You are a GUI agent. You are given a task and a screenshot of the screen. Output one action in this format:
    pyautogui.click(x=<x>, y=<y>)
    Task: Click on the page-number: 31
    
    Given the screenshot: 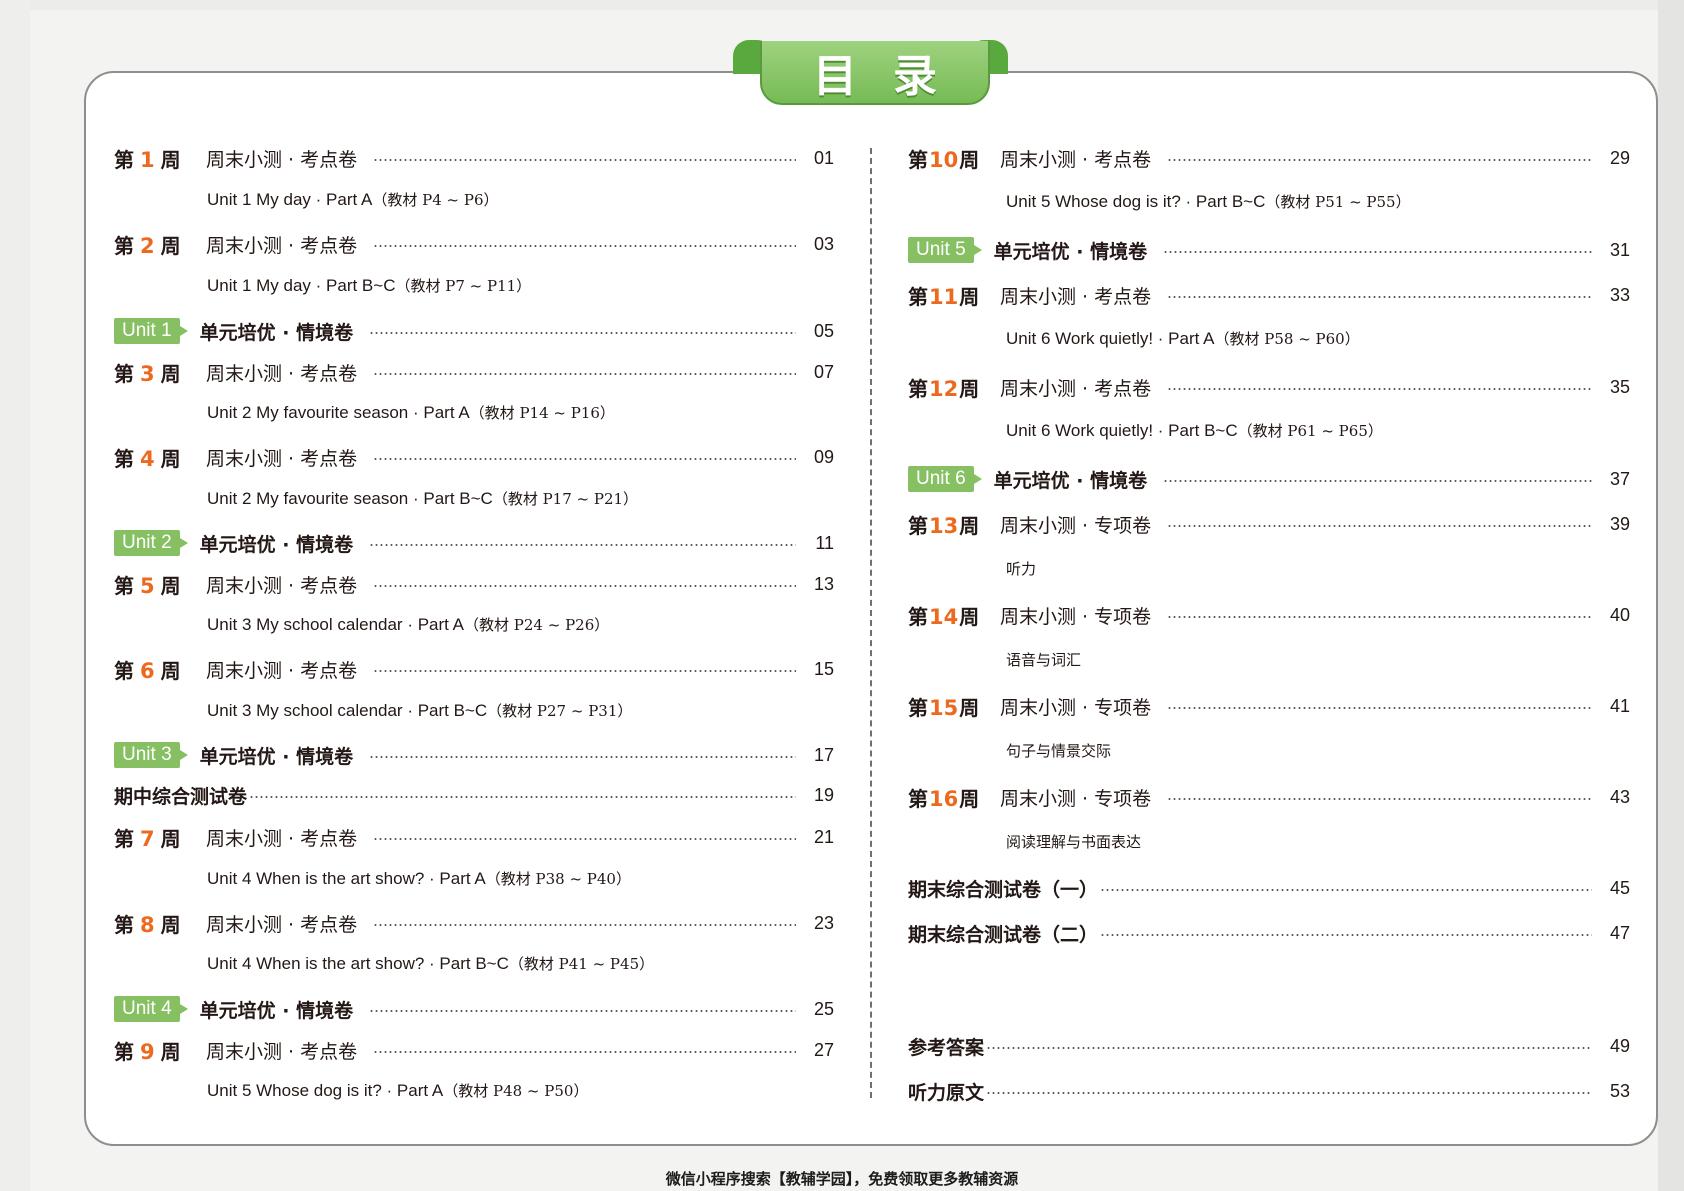 What is the action you would take?
    pyautogui.click(x=1619, y=249)
    